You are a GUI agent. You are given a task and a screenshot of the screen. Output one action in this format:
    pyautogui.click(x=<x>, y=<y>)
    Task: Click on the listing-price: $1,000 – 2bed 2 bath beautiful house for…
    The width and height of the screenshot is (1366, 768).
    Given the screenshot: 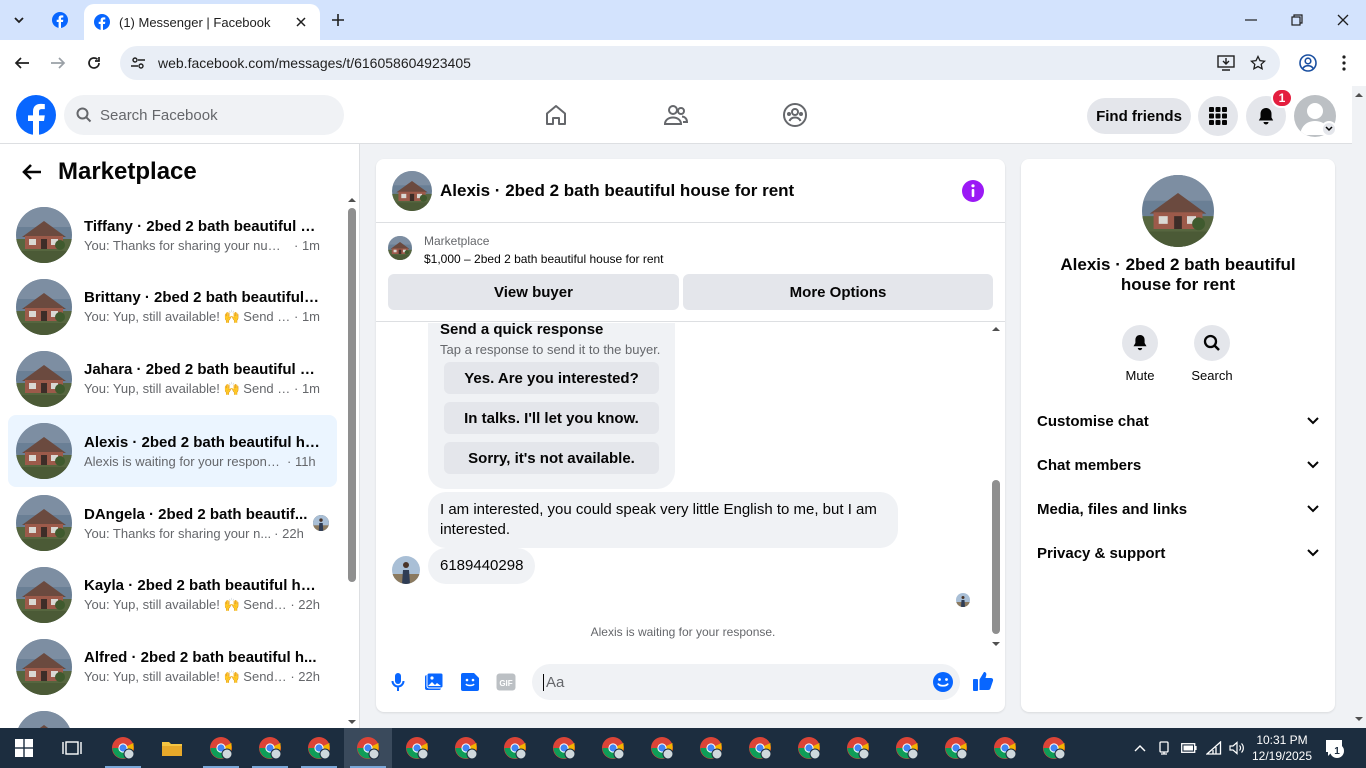 What is the action you would take?
    pyautogui.click(x=544, y=259)
    